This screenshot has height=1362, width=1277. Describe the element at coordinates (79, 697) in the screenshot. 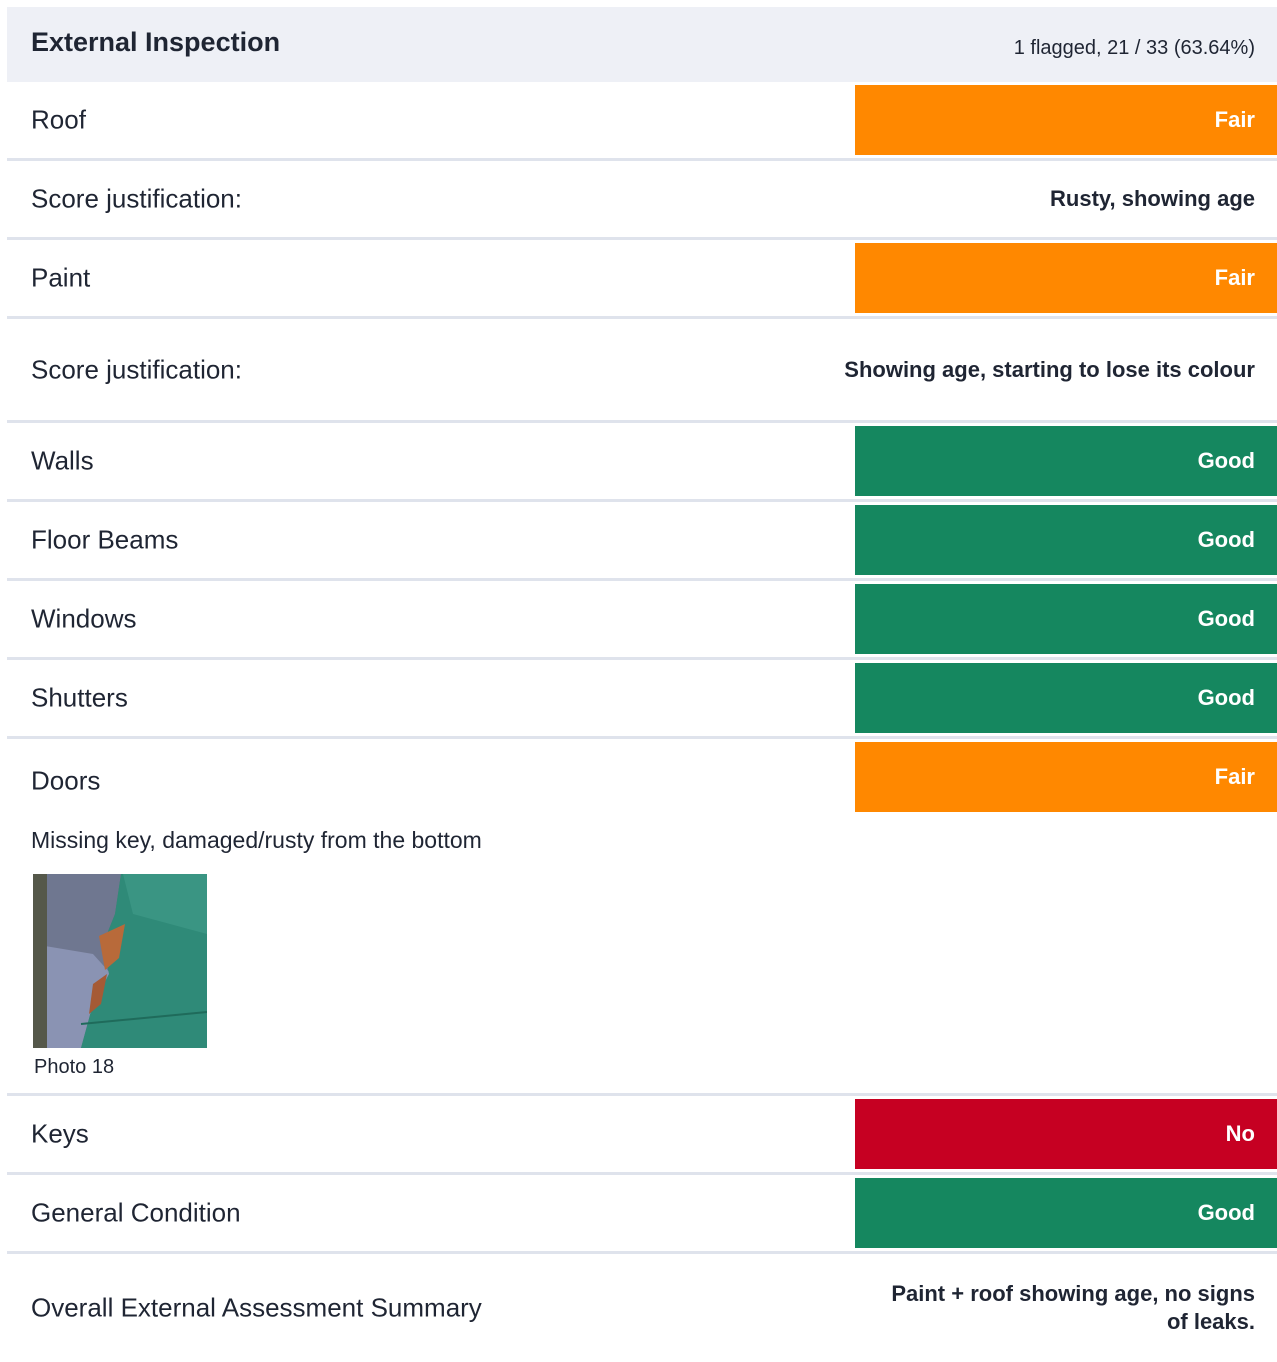

I see `question-label: Shutters` at that location.